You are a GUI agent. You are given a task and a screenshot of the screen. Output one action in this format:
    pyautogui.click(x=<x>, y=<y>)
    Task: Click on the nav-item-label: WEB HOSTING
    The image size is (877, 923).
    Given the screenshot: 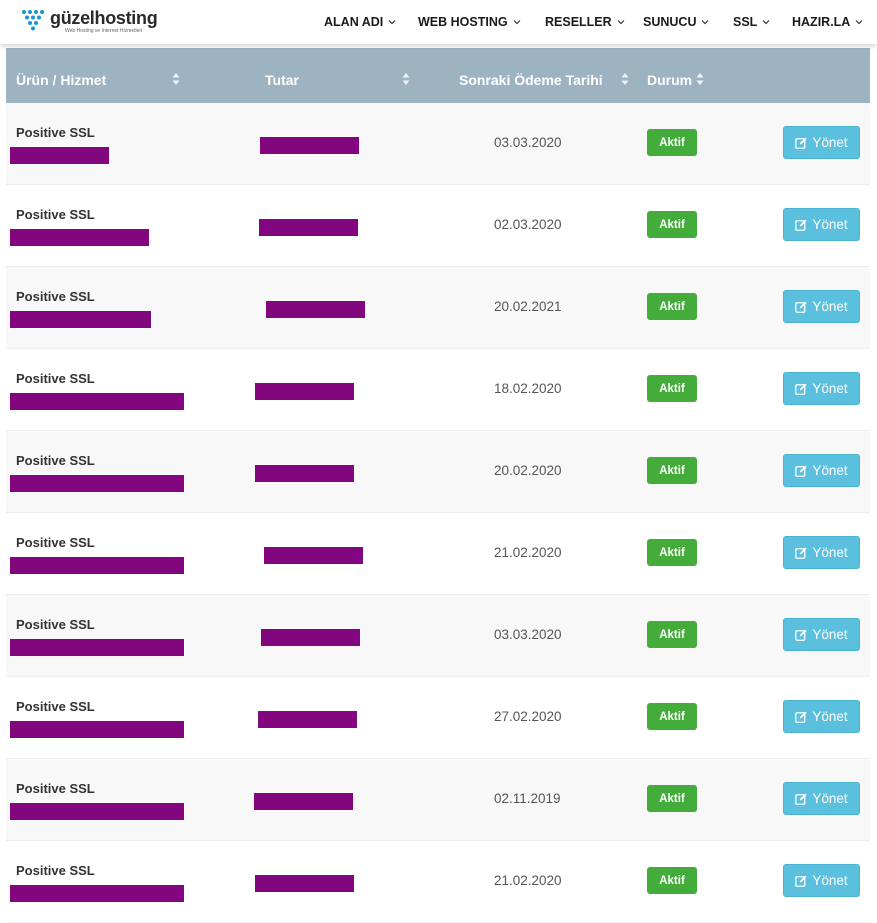 What is the action you would take?
    pyautogui.click(x=463, y=22)
    